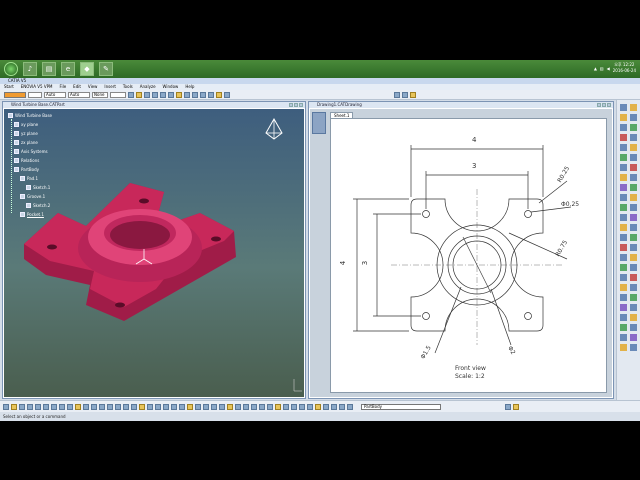 Image resolution: width=640 pixels, height=480 pixels. I want to click on zoom-out-icon, so click(126, 406).